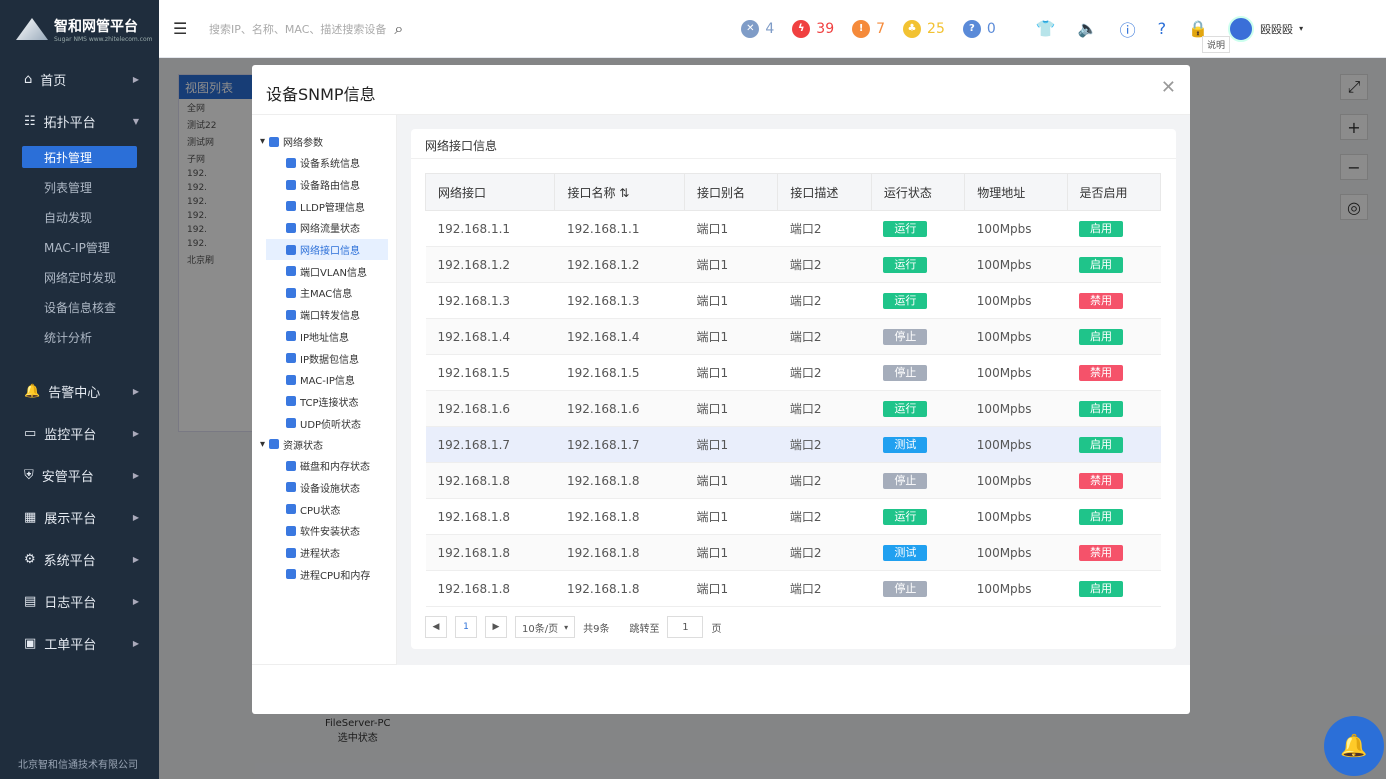  Describe the element at coordinates (79, 517) in the screenshot. I see `nav-item-5: ▦ 展示平台 ▶` at that location.